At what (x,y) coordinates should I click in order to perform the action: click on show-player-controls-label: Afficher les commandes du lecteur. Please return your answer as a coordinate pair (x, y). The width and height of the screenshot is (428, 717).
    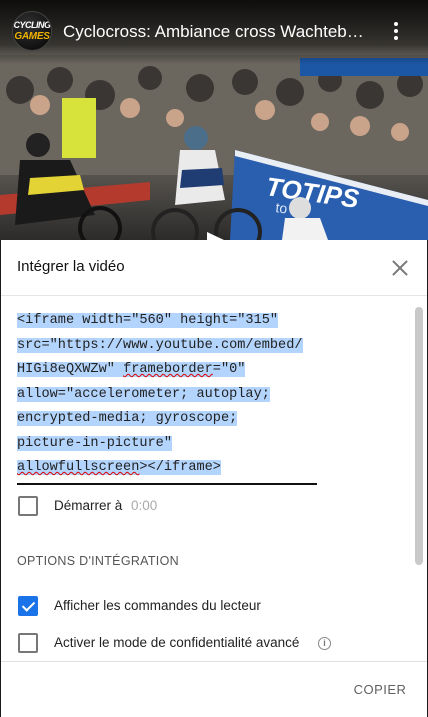
    Looking at the image, I should click on (157, 605).